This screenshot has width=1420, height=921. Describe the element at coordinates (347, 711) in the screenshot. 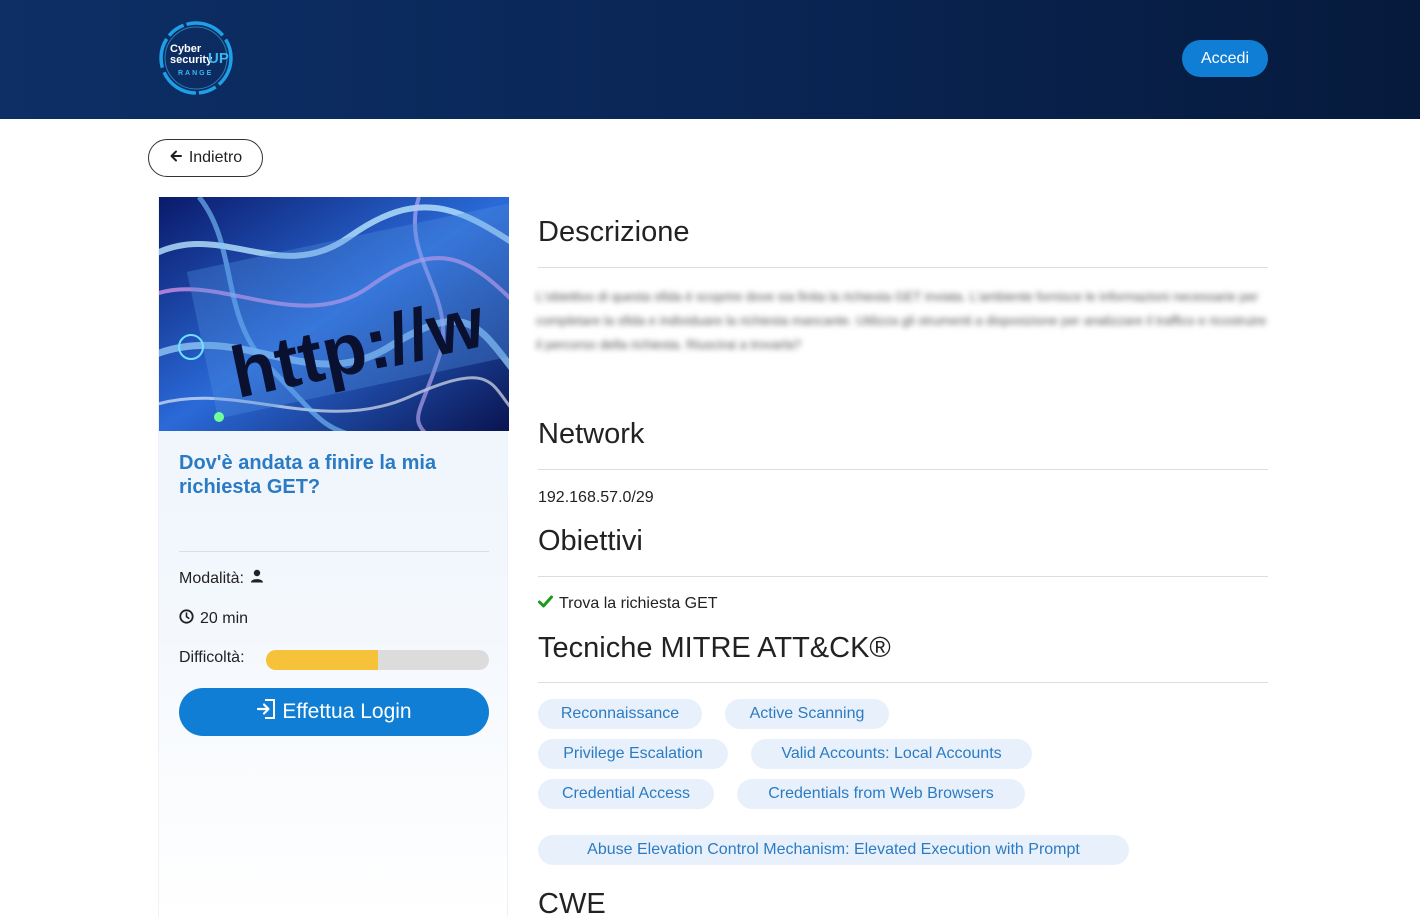

I see `effettua-login-label: Effettua Login` at that location.